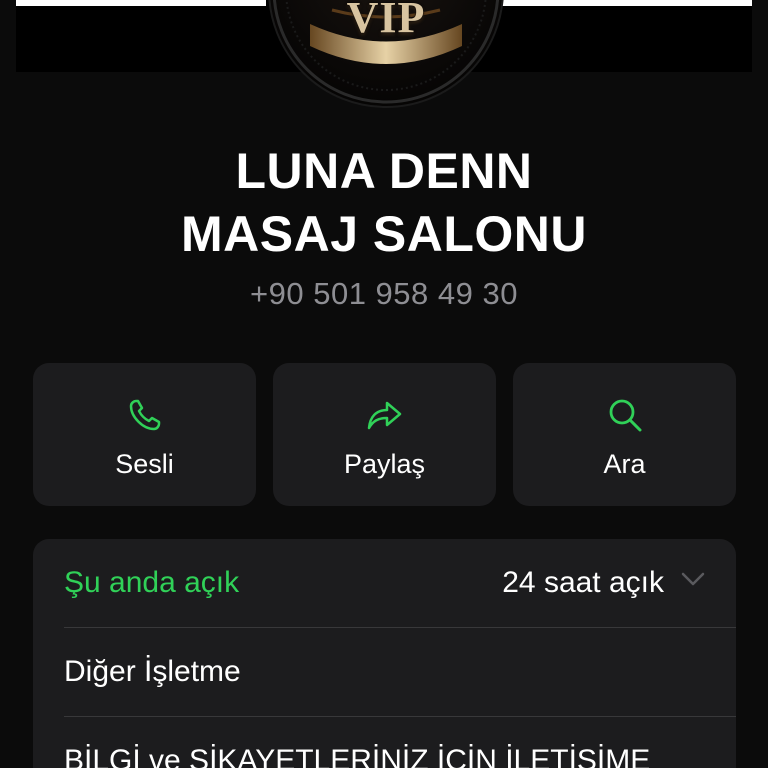  Describe the element at coordinates (400, 583) in the screenshot. I see `hours-row: Şu anda açık 24 saat açık` at that location.